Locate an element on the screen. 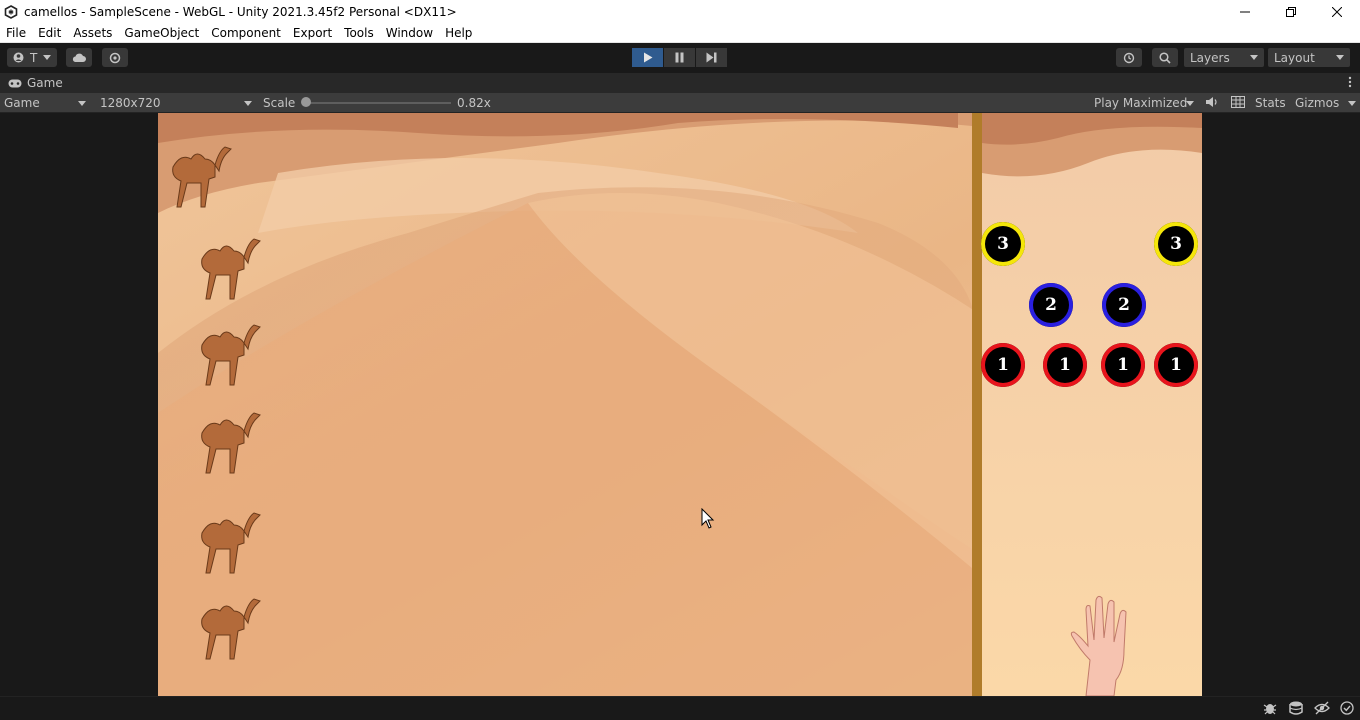 The width and height of the screenshot is (1360, 720). play-mode-label: Play Maximized is located at coordinates (1141, 103).